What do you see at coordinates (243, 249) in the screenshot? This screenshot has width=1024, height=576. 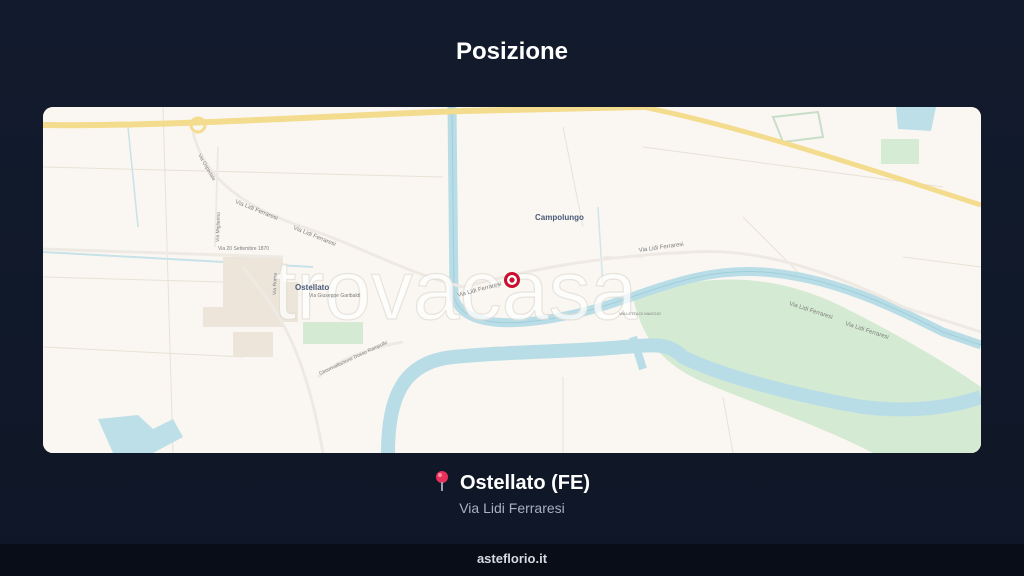 I see `map-label-via-20-settembre: Via 20 Settembre 1870` at bounding box center [243, 249].